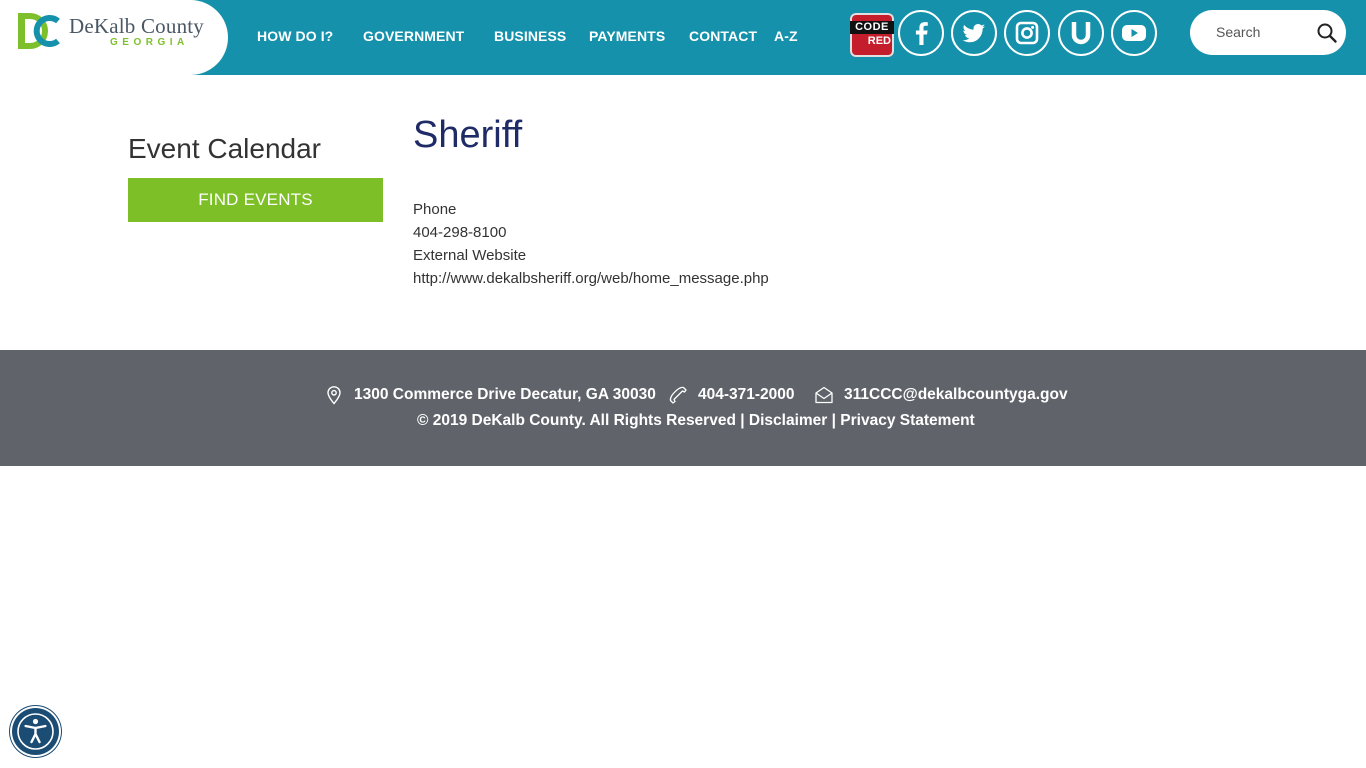 The image size is (1366, 768). What do you see at coordinates (788, 420) in the screenshot?
I see `disclaimer-link: Disclaimer` at bounding box center [788, 420].